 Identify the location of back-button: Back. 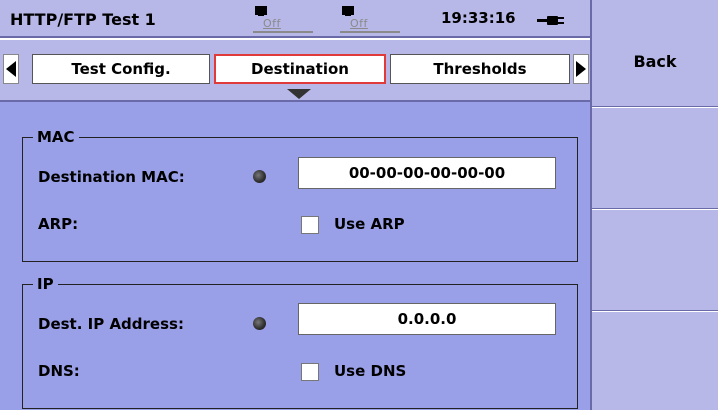
(655, 54).